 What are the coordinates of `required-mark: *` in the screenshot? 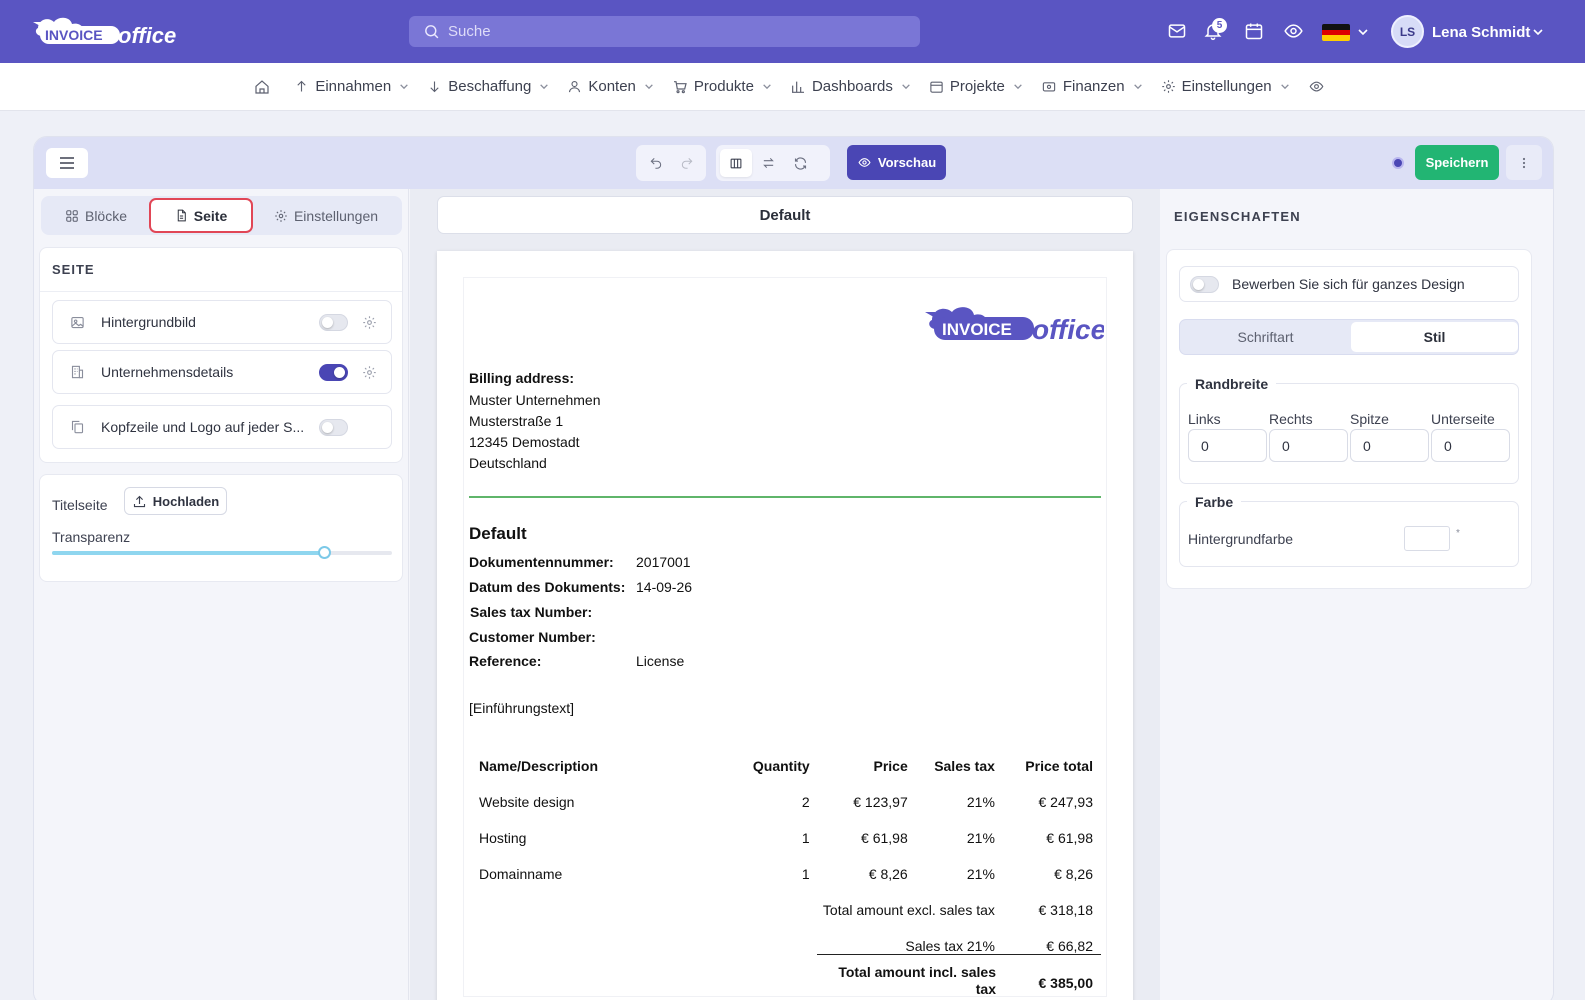 It's located at (1458, 533).